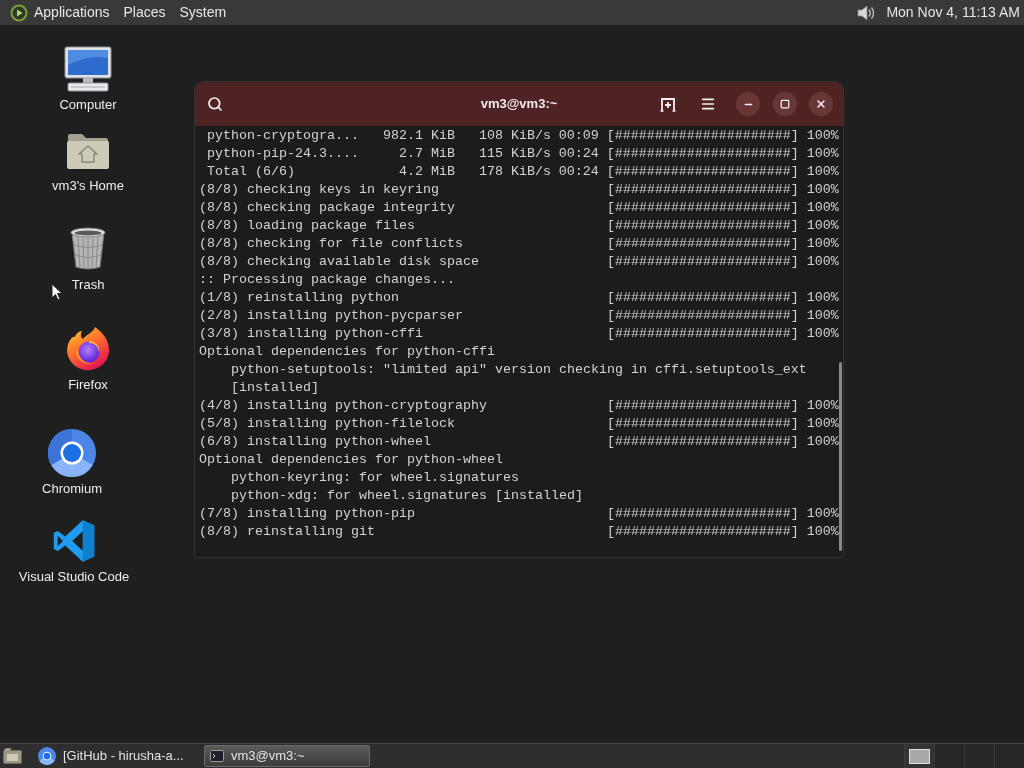 This screenshot has width=1024, height=768. I want to click on output-line: (1/8) reinstalling python, so click(299, 297).